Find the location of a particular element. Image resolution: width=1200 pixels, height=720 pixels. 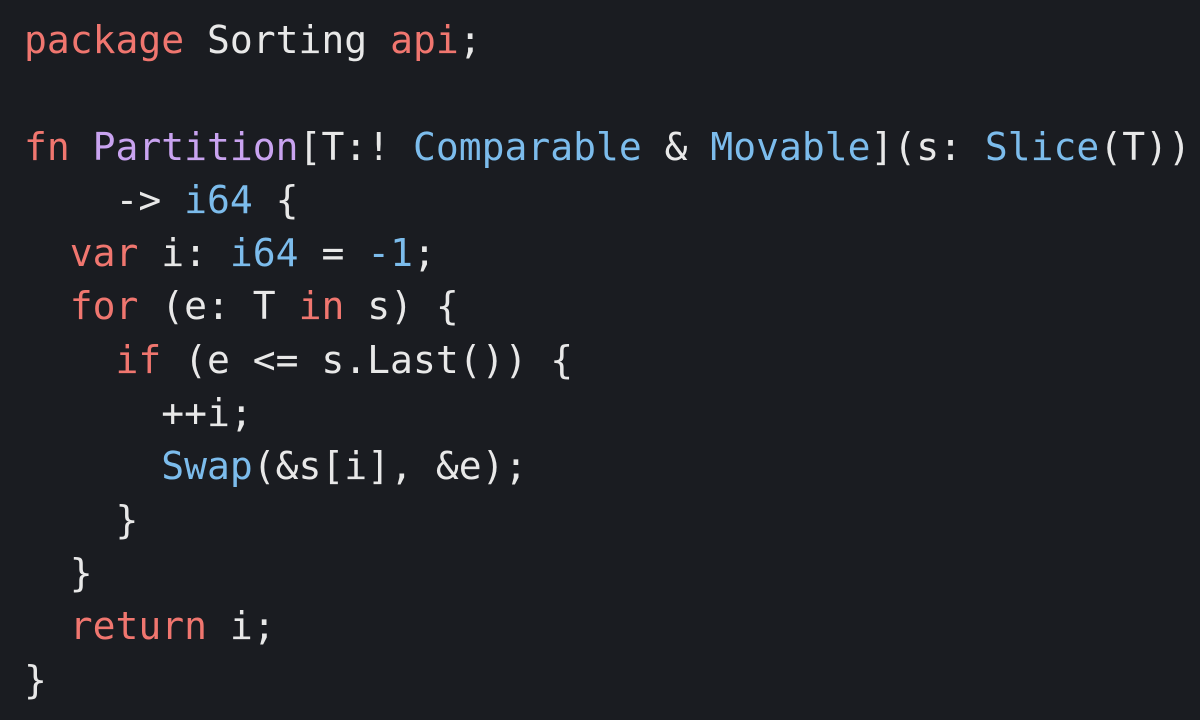

code-line: Swap(&s[i], &e); is located at coordinates (607, 466).